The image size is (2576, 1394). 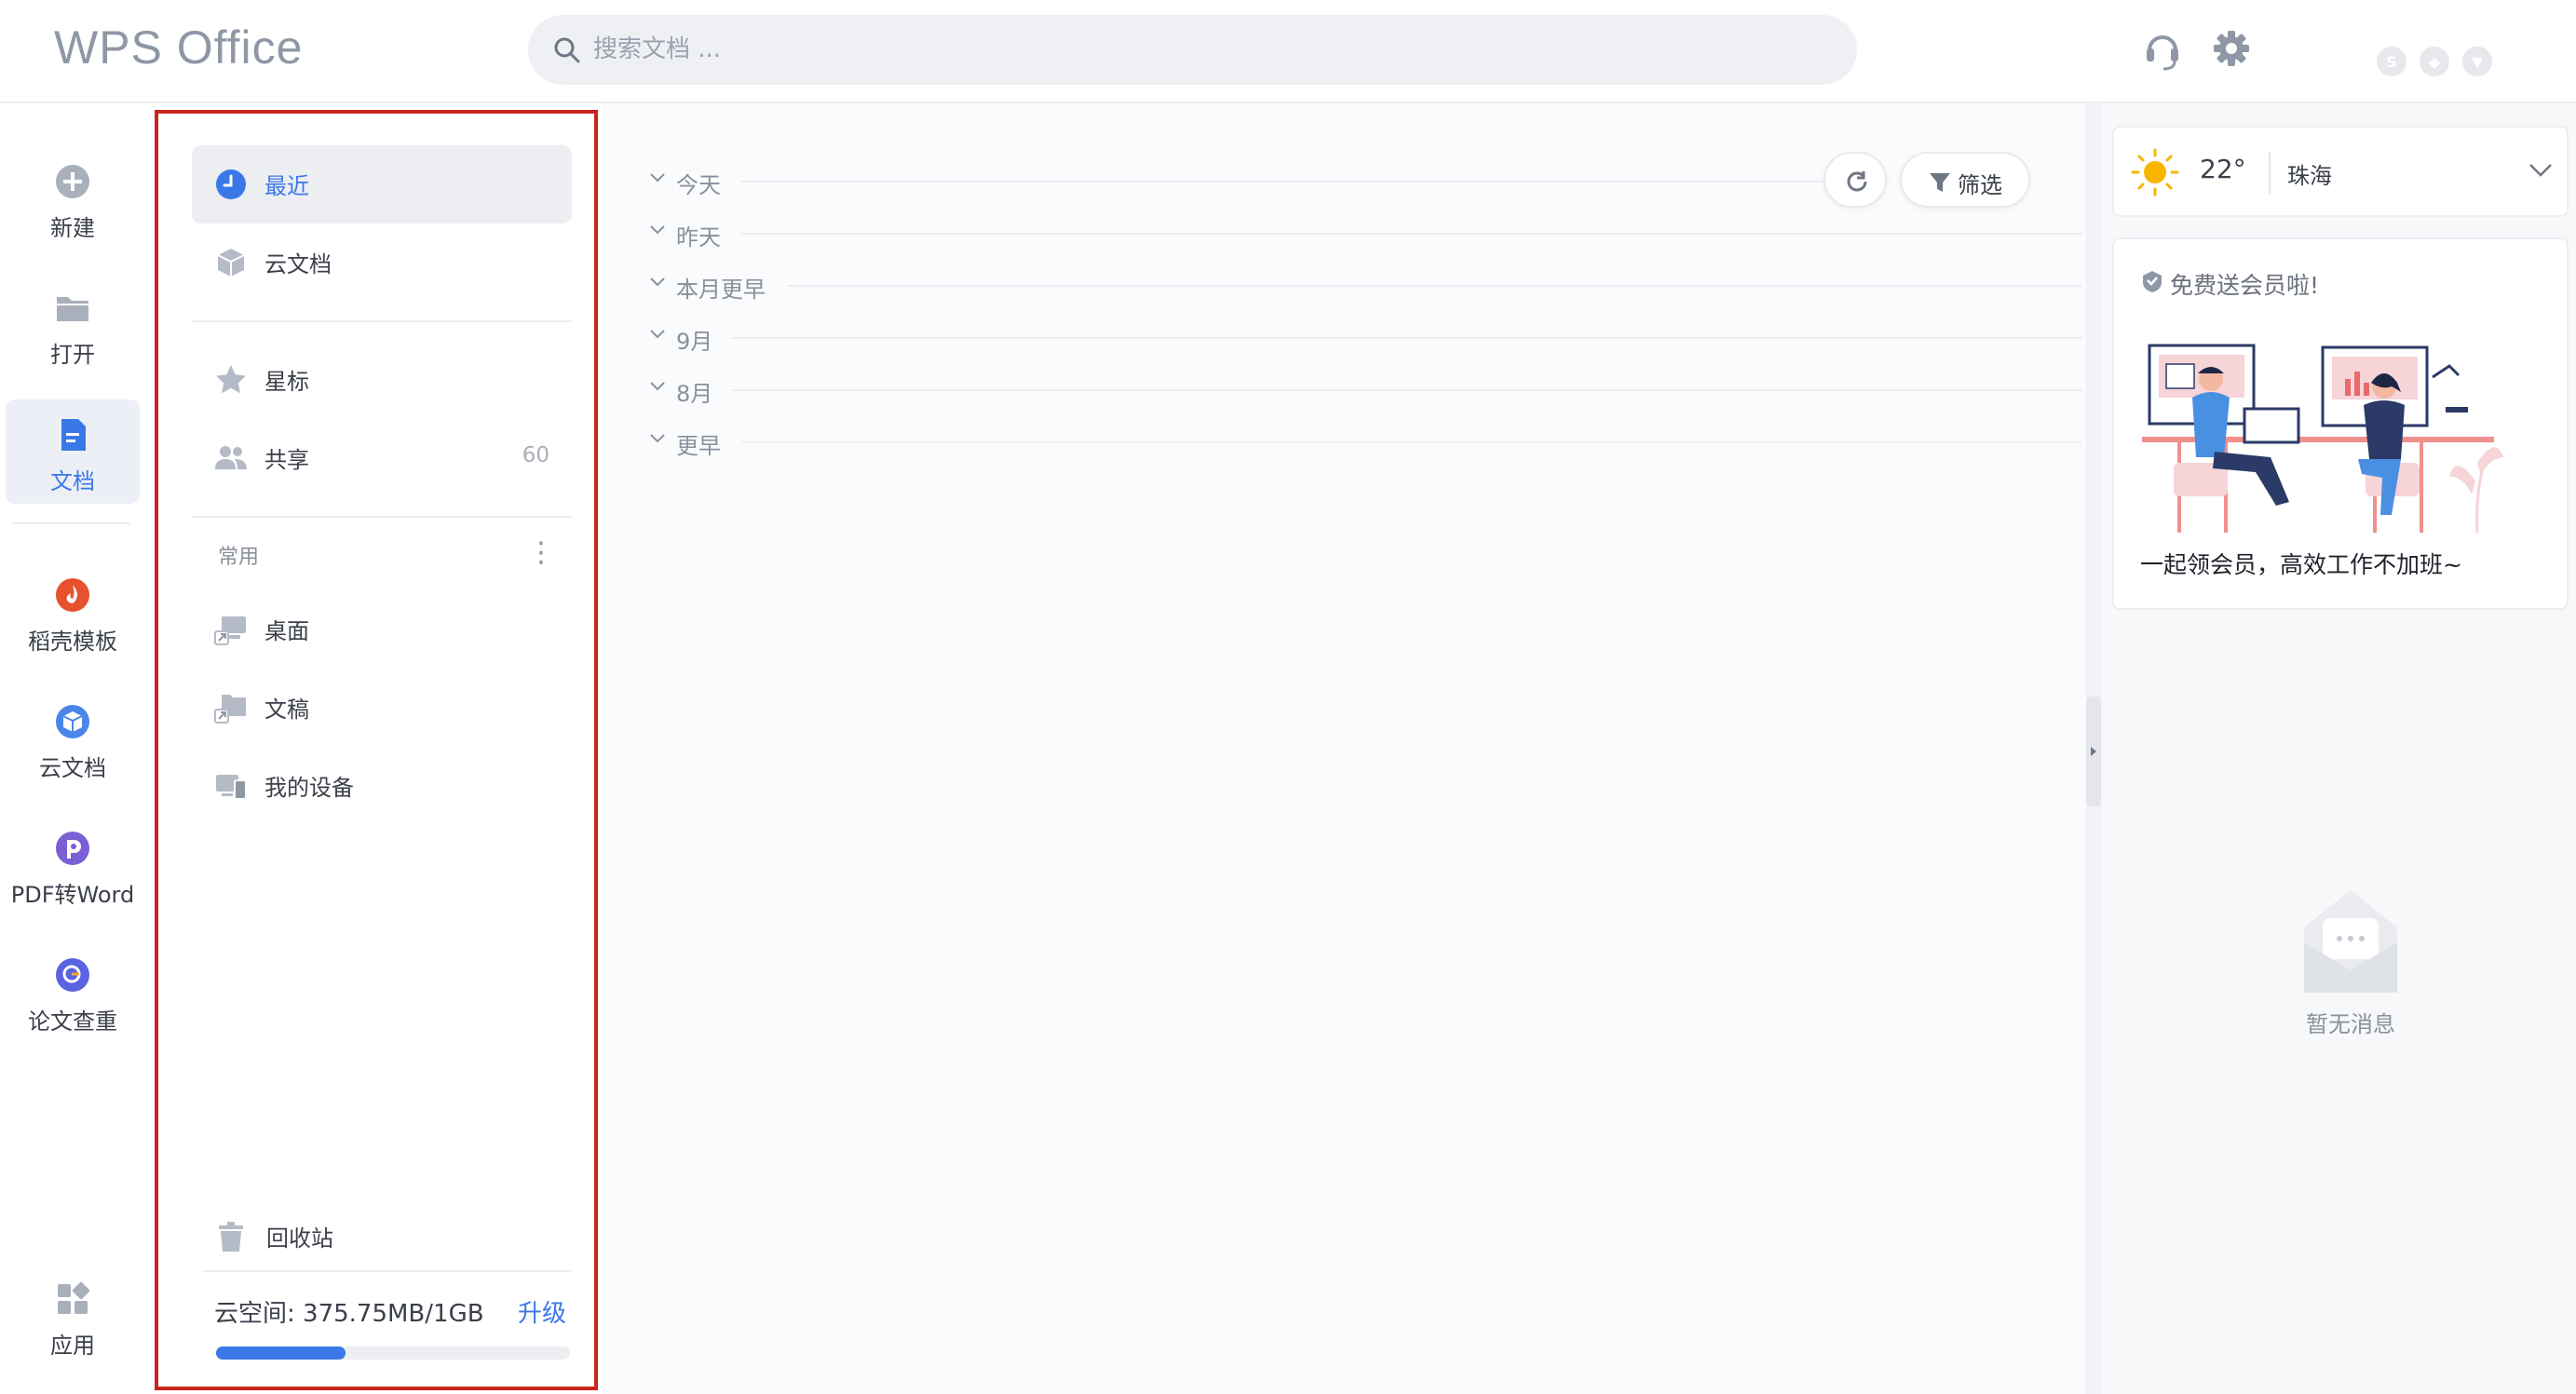 I want to click on collapse-panel-handle, so click(x=2093, y=752).